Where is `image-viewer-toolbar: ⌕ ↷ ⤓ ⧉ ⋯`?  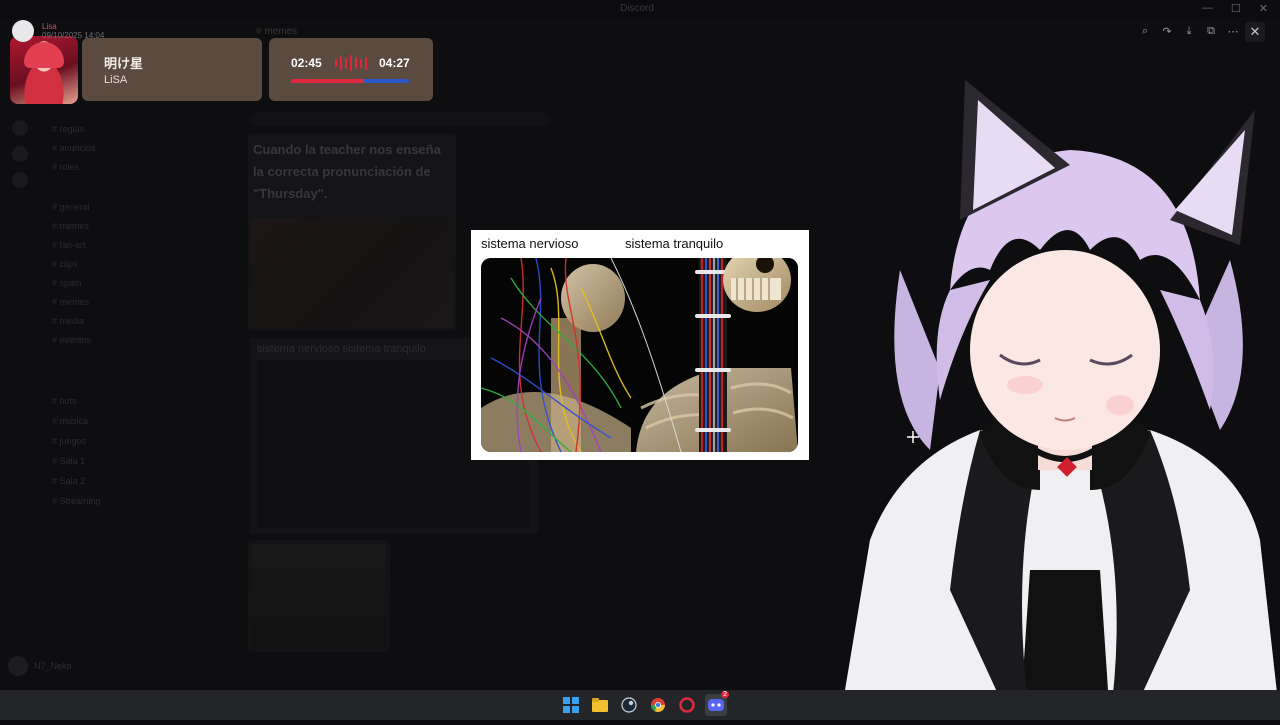
image-viewer-toolbar: ⌕ ↷ ⤓ ⧉ ⋯ is located at coordinates (1189, 31).